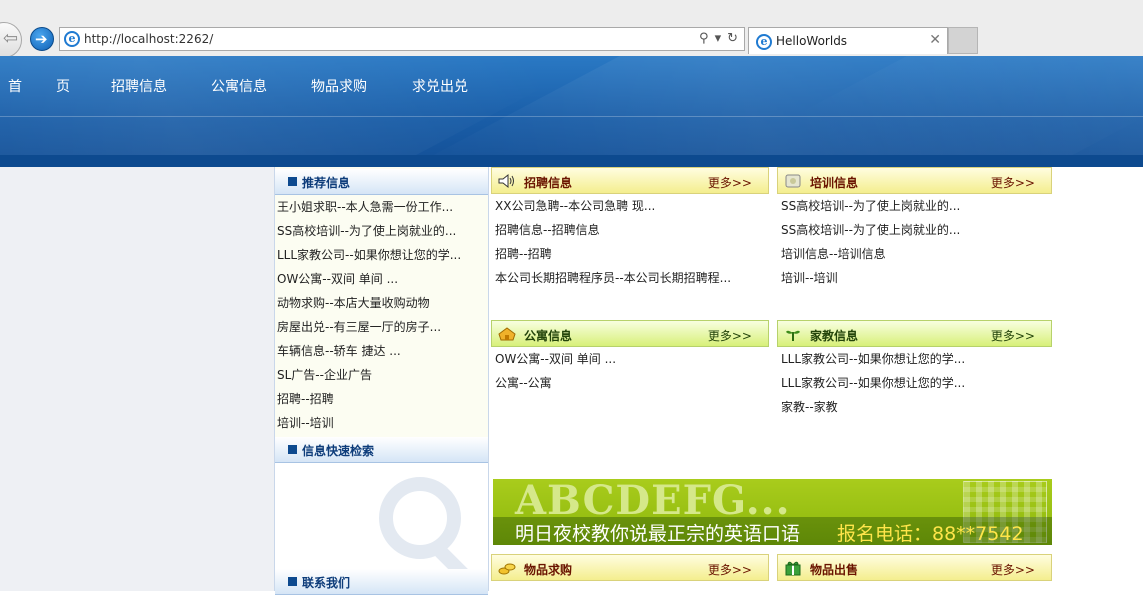  What do you see at coordinates (658, 534) in the screenshot?
I see `ad-slogan: 明日夜校教你说最正宗的英语口语` at bounding box center [658, 534].